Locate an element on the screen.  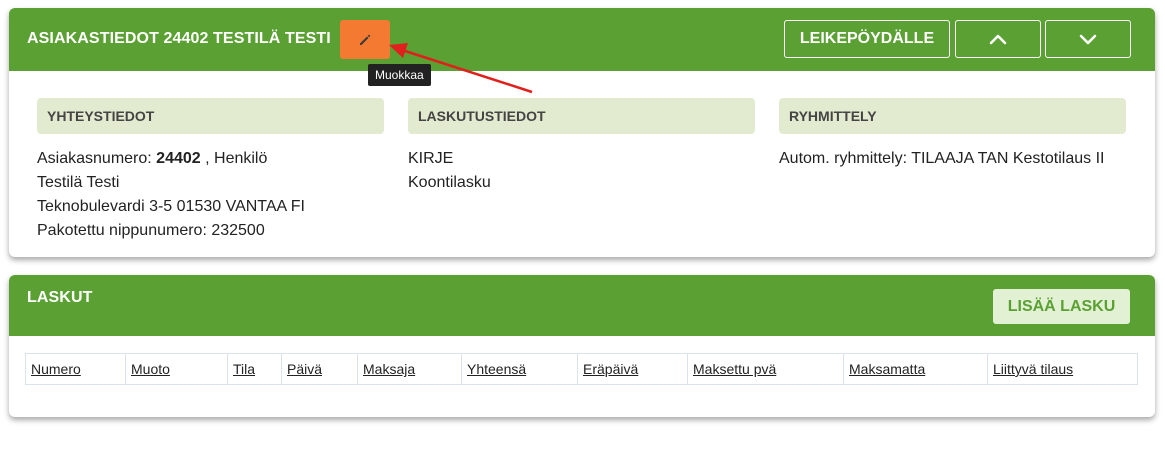
pencil-icon is located at coordinates (365, 39).